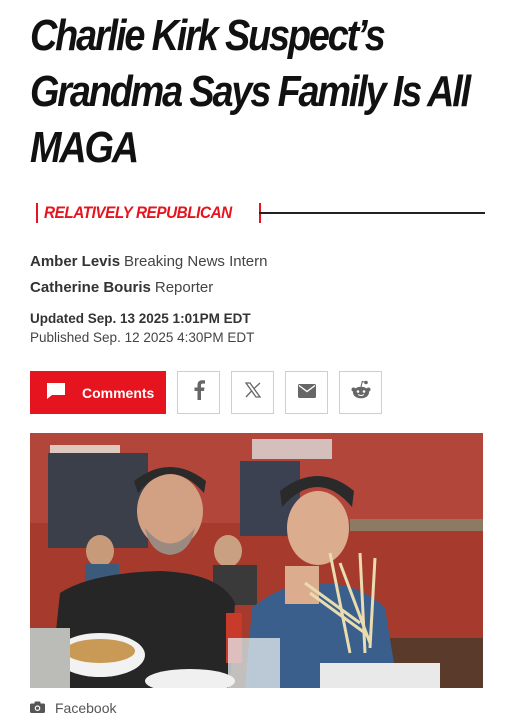  I want to click on vertical-row: RELATIVELY REPUBLICAN, so click(257, 213).